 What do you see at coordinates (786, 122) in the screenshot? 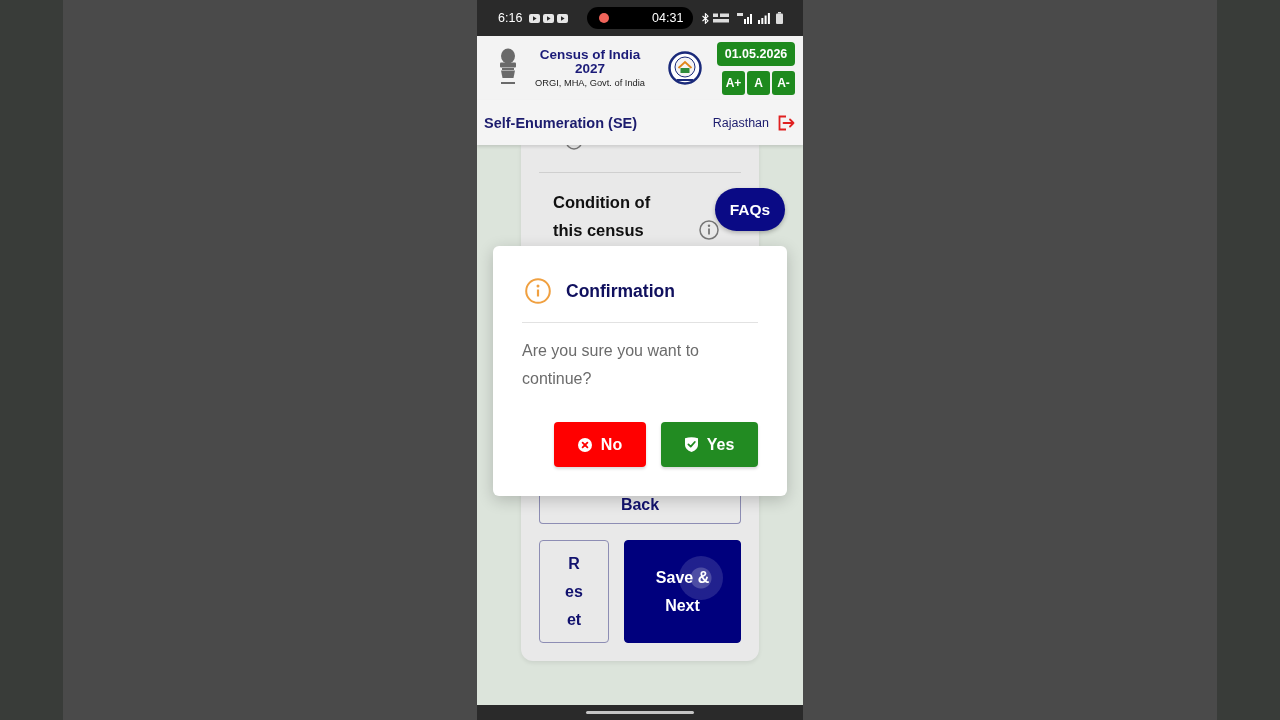
I see `logout-icon` at bounding box center [786, 122].